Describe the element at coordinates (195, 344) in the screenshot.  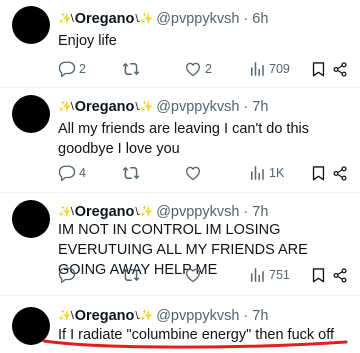
I see `red-underline-annotation` at that location.